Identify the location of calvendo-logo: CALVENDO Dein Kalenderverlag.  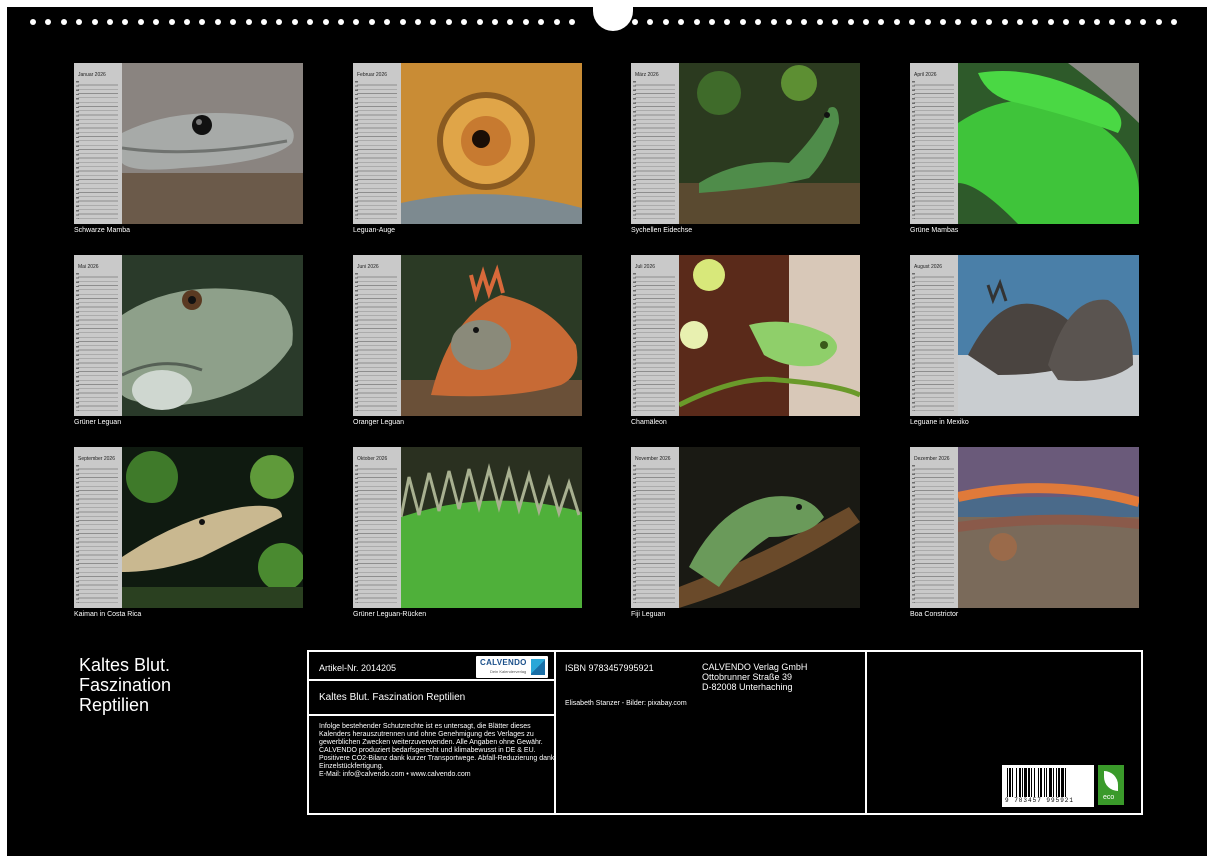
(512, 667).